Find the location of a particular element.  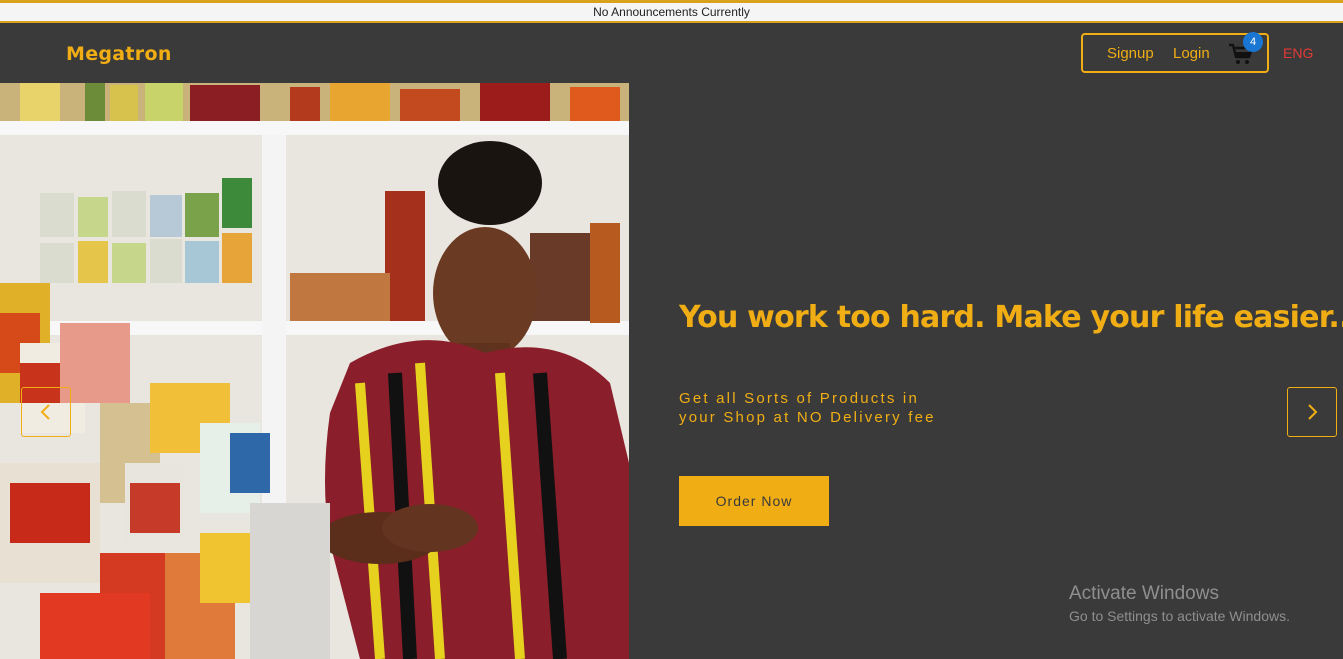

signup-link: Signup is located at coordinates (1130, 53).